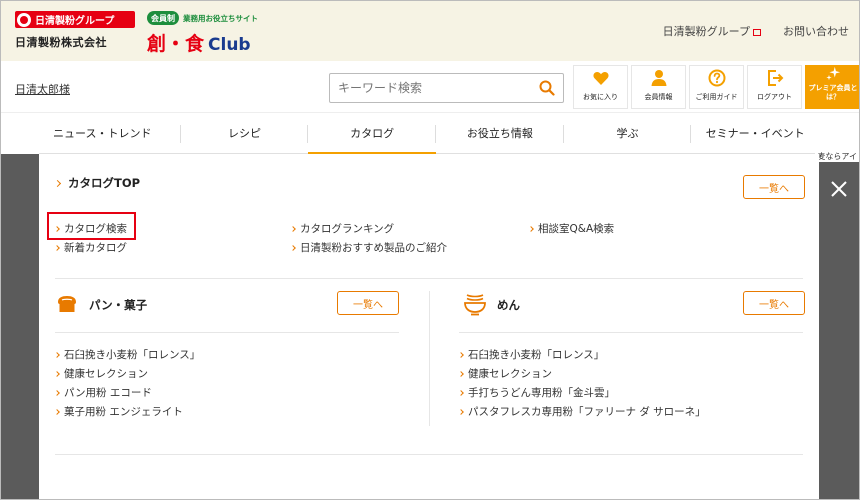  Describe the element at coordinates (774, 87) in the screenshot. I see `logout-button: ログアウト` at that location.